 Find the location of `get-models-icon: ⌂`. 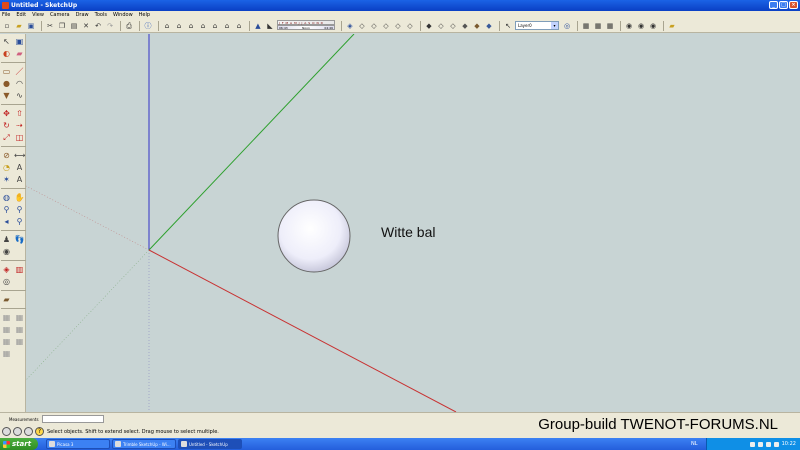

get-models-icon: ⌂ is located at coordinates (167, 26).